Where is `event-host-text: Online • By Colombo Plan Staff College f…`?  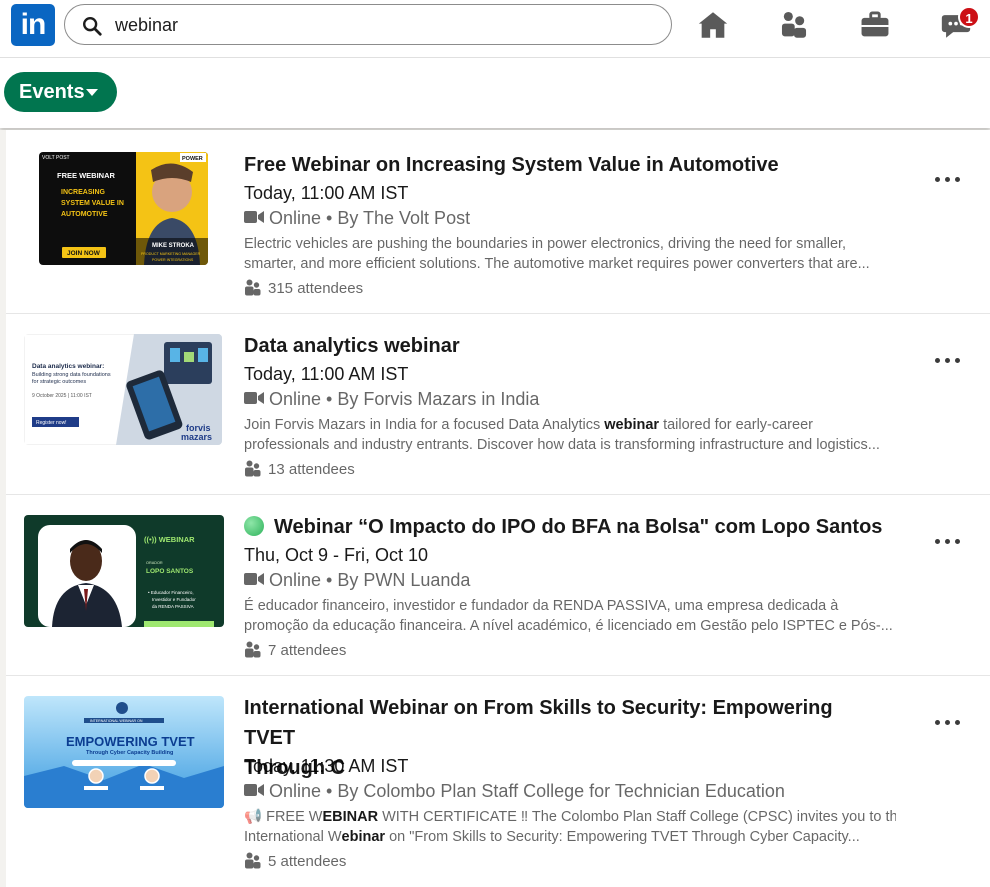
event-host-text: Online • By Colombo Plan Staff College f… is located at coordinates (527, 791).